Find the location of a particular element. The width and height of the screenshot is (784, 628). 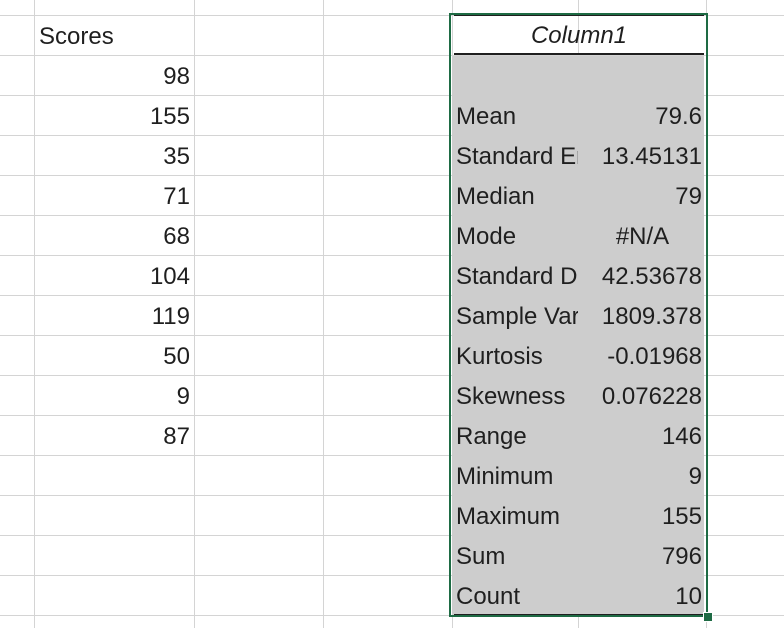

score-cell: 119 is located at coordinates (114, 316).